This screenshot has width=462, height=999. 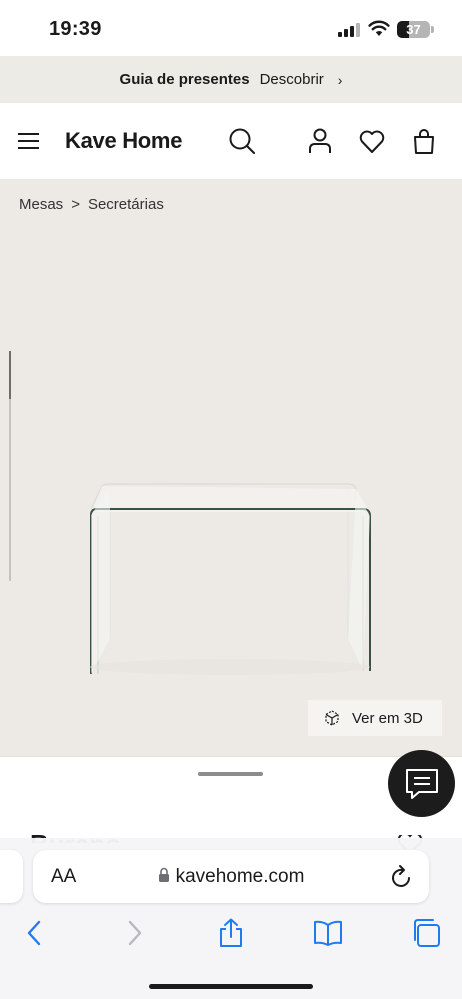 What do you see at coordinates (292, 79) in the screenshot?
I see `promo-link: Descobrir` at bounding box center [292, 79].